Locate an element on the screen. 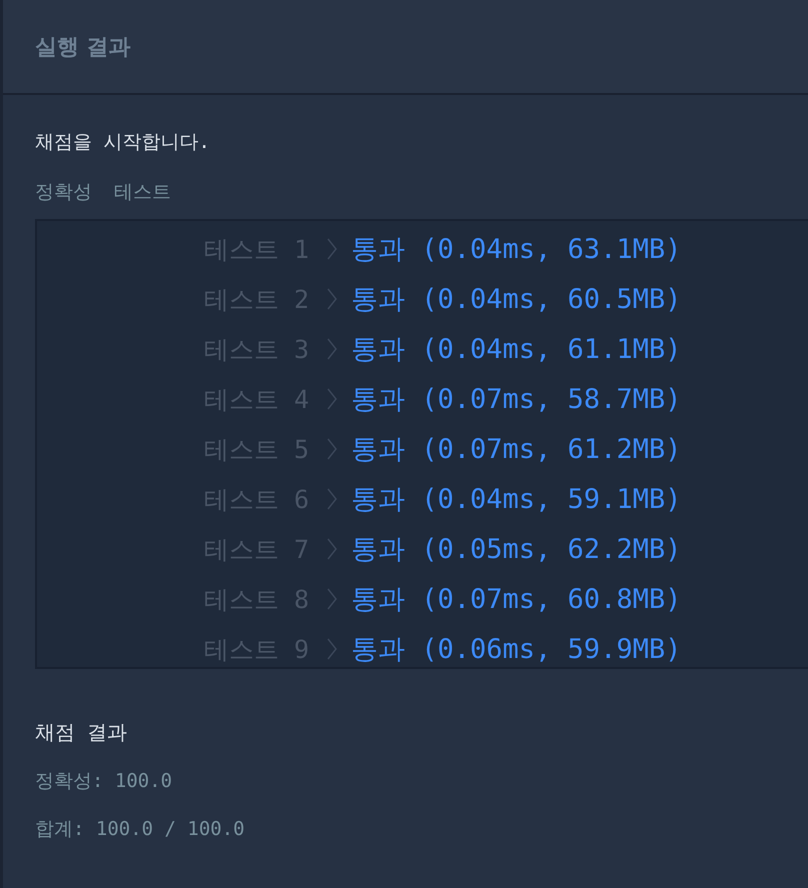 Image resolution: width=808 pixels, height=888 pixels. test-result: 통과 (0.06ms, 59.9MB) is located at coordinates (516, 650).